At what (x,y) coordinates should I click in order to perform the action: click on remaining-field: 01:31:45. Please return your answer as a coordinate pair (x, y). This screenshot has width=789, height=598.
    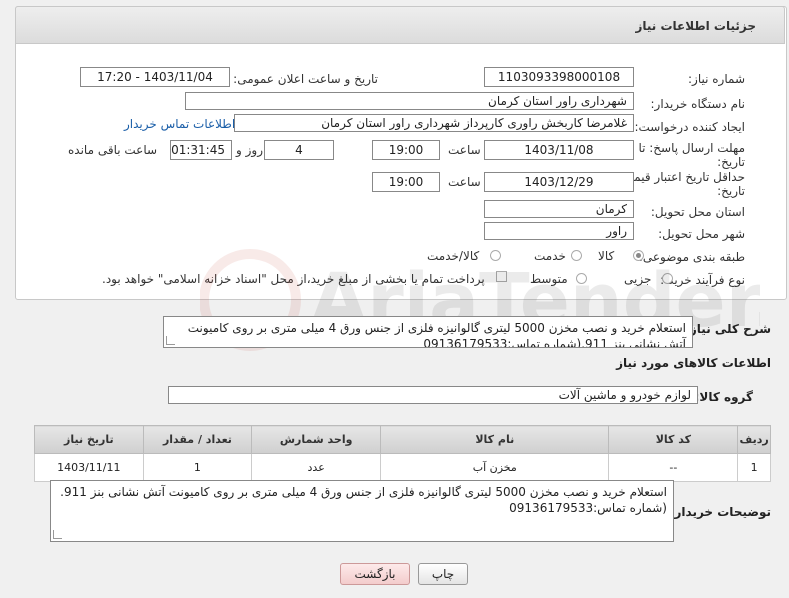
    Looking at the image, I should click on (201, 150).